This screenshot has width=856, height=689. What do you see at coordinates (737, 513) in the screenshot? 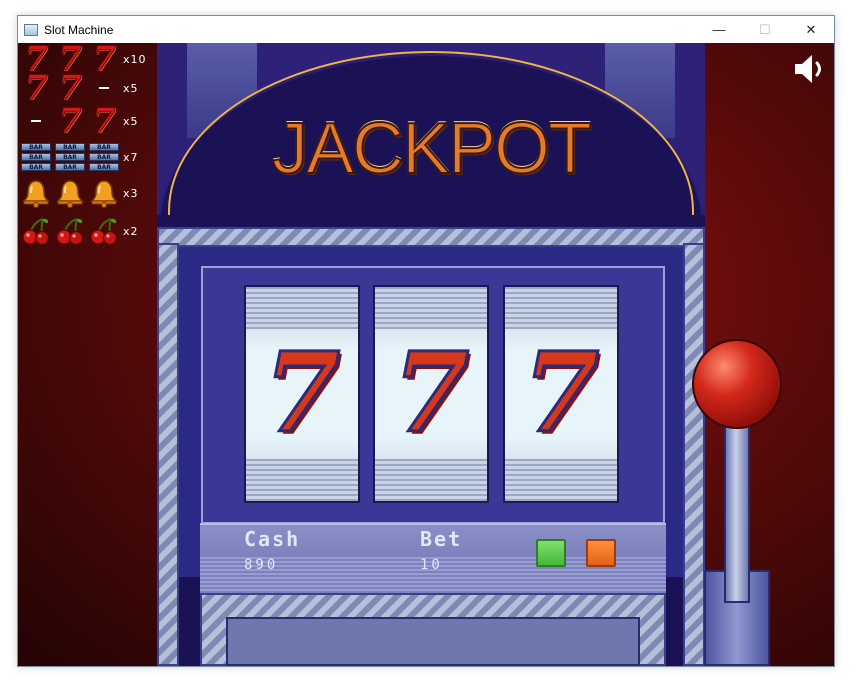
I see `lever-shaft` at bounding box center [737, 513].